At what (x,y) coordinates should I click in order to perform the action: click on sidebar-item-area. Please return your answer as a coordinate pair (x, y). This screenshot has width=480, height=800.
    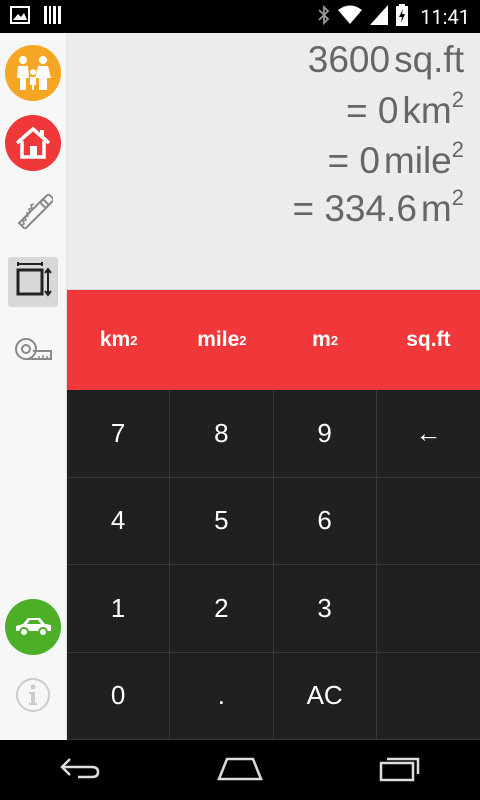
    Looking at the image, I should click on (33, 282).